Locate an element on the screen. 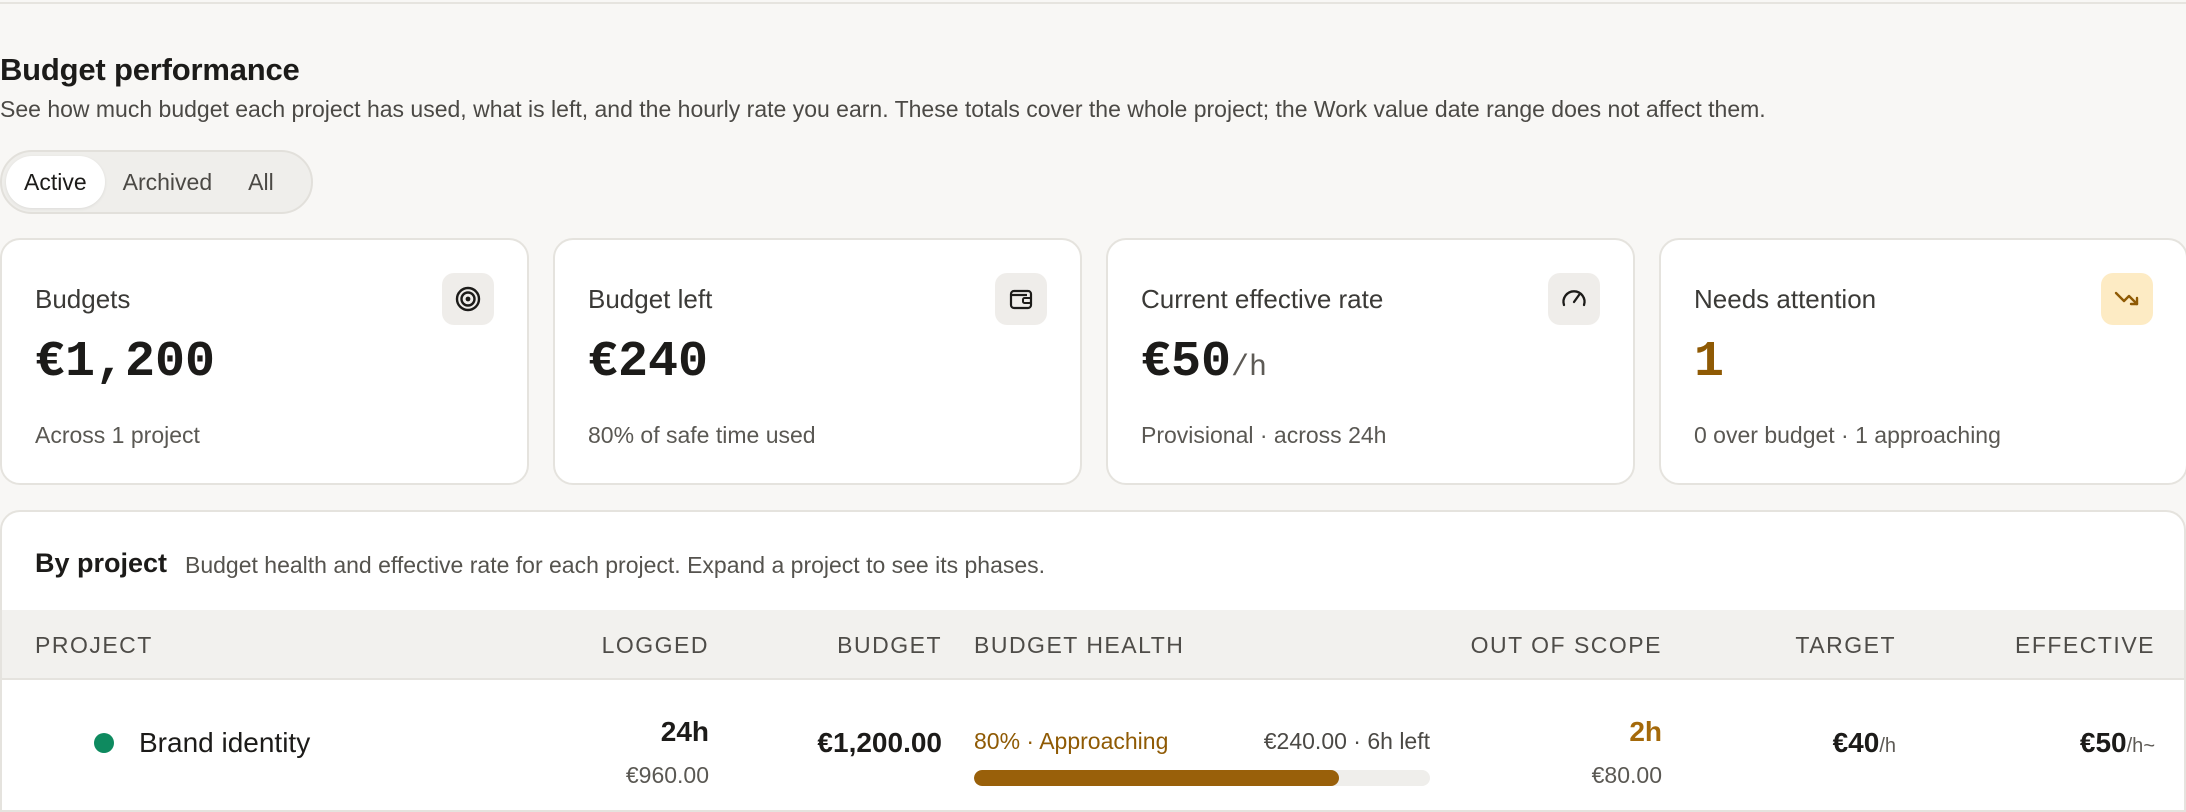 Image resolution: width=2186 pixels, height=812 pixels. card-label: Budget left is located at coordinates (650, 299).